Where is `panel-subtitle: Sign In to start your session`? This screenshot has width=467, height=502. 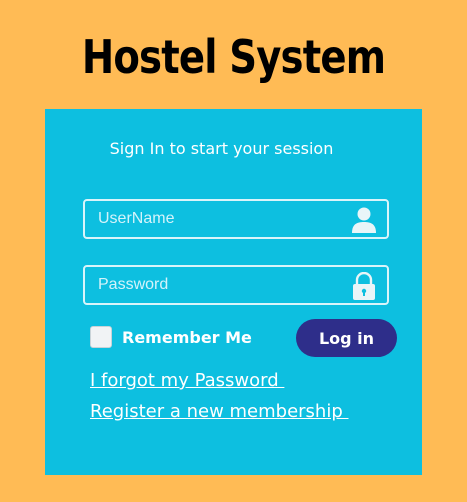 panel-subtitle: Sign In to start your session is located at coordinates (221, 148).